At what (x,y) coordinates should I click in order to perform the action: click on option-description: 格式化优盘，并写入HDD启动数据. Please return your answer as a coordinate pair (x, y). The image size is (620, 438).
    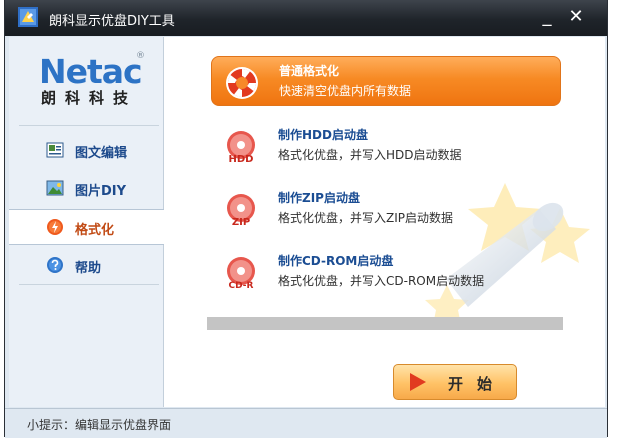
    Looking at the image, I should click on (370, 155).